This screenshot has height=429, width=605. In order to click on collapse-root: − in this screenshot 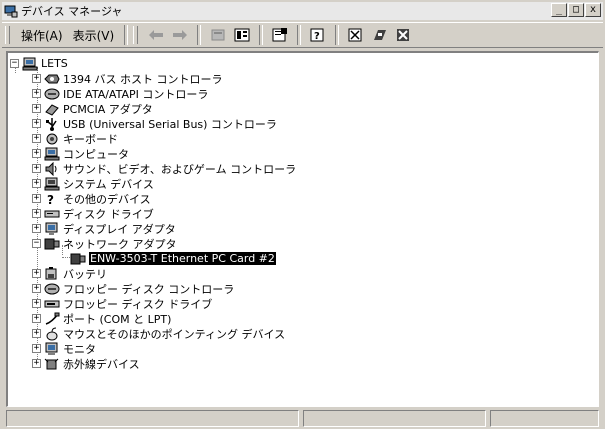, I will do `click(14, 63)`.